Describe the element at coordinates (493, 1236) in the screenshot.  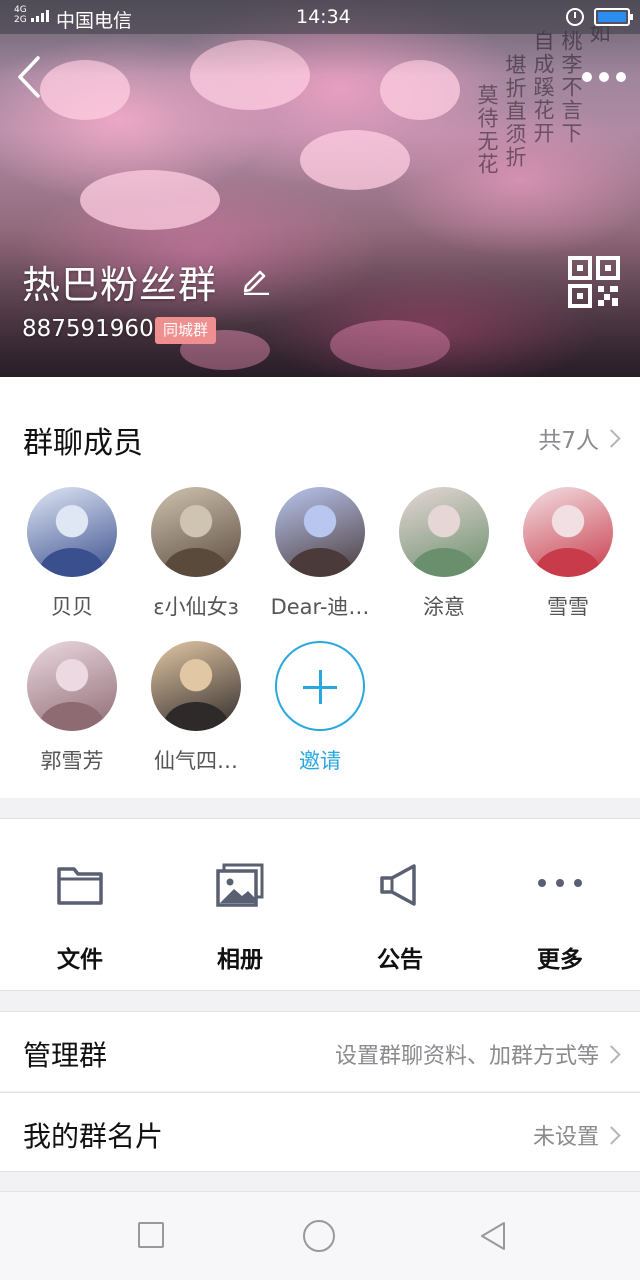
I see `back-triangle-icon` at that location.